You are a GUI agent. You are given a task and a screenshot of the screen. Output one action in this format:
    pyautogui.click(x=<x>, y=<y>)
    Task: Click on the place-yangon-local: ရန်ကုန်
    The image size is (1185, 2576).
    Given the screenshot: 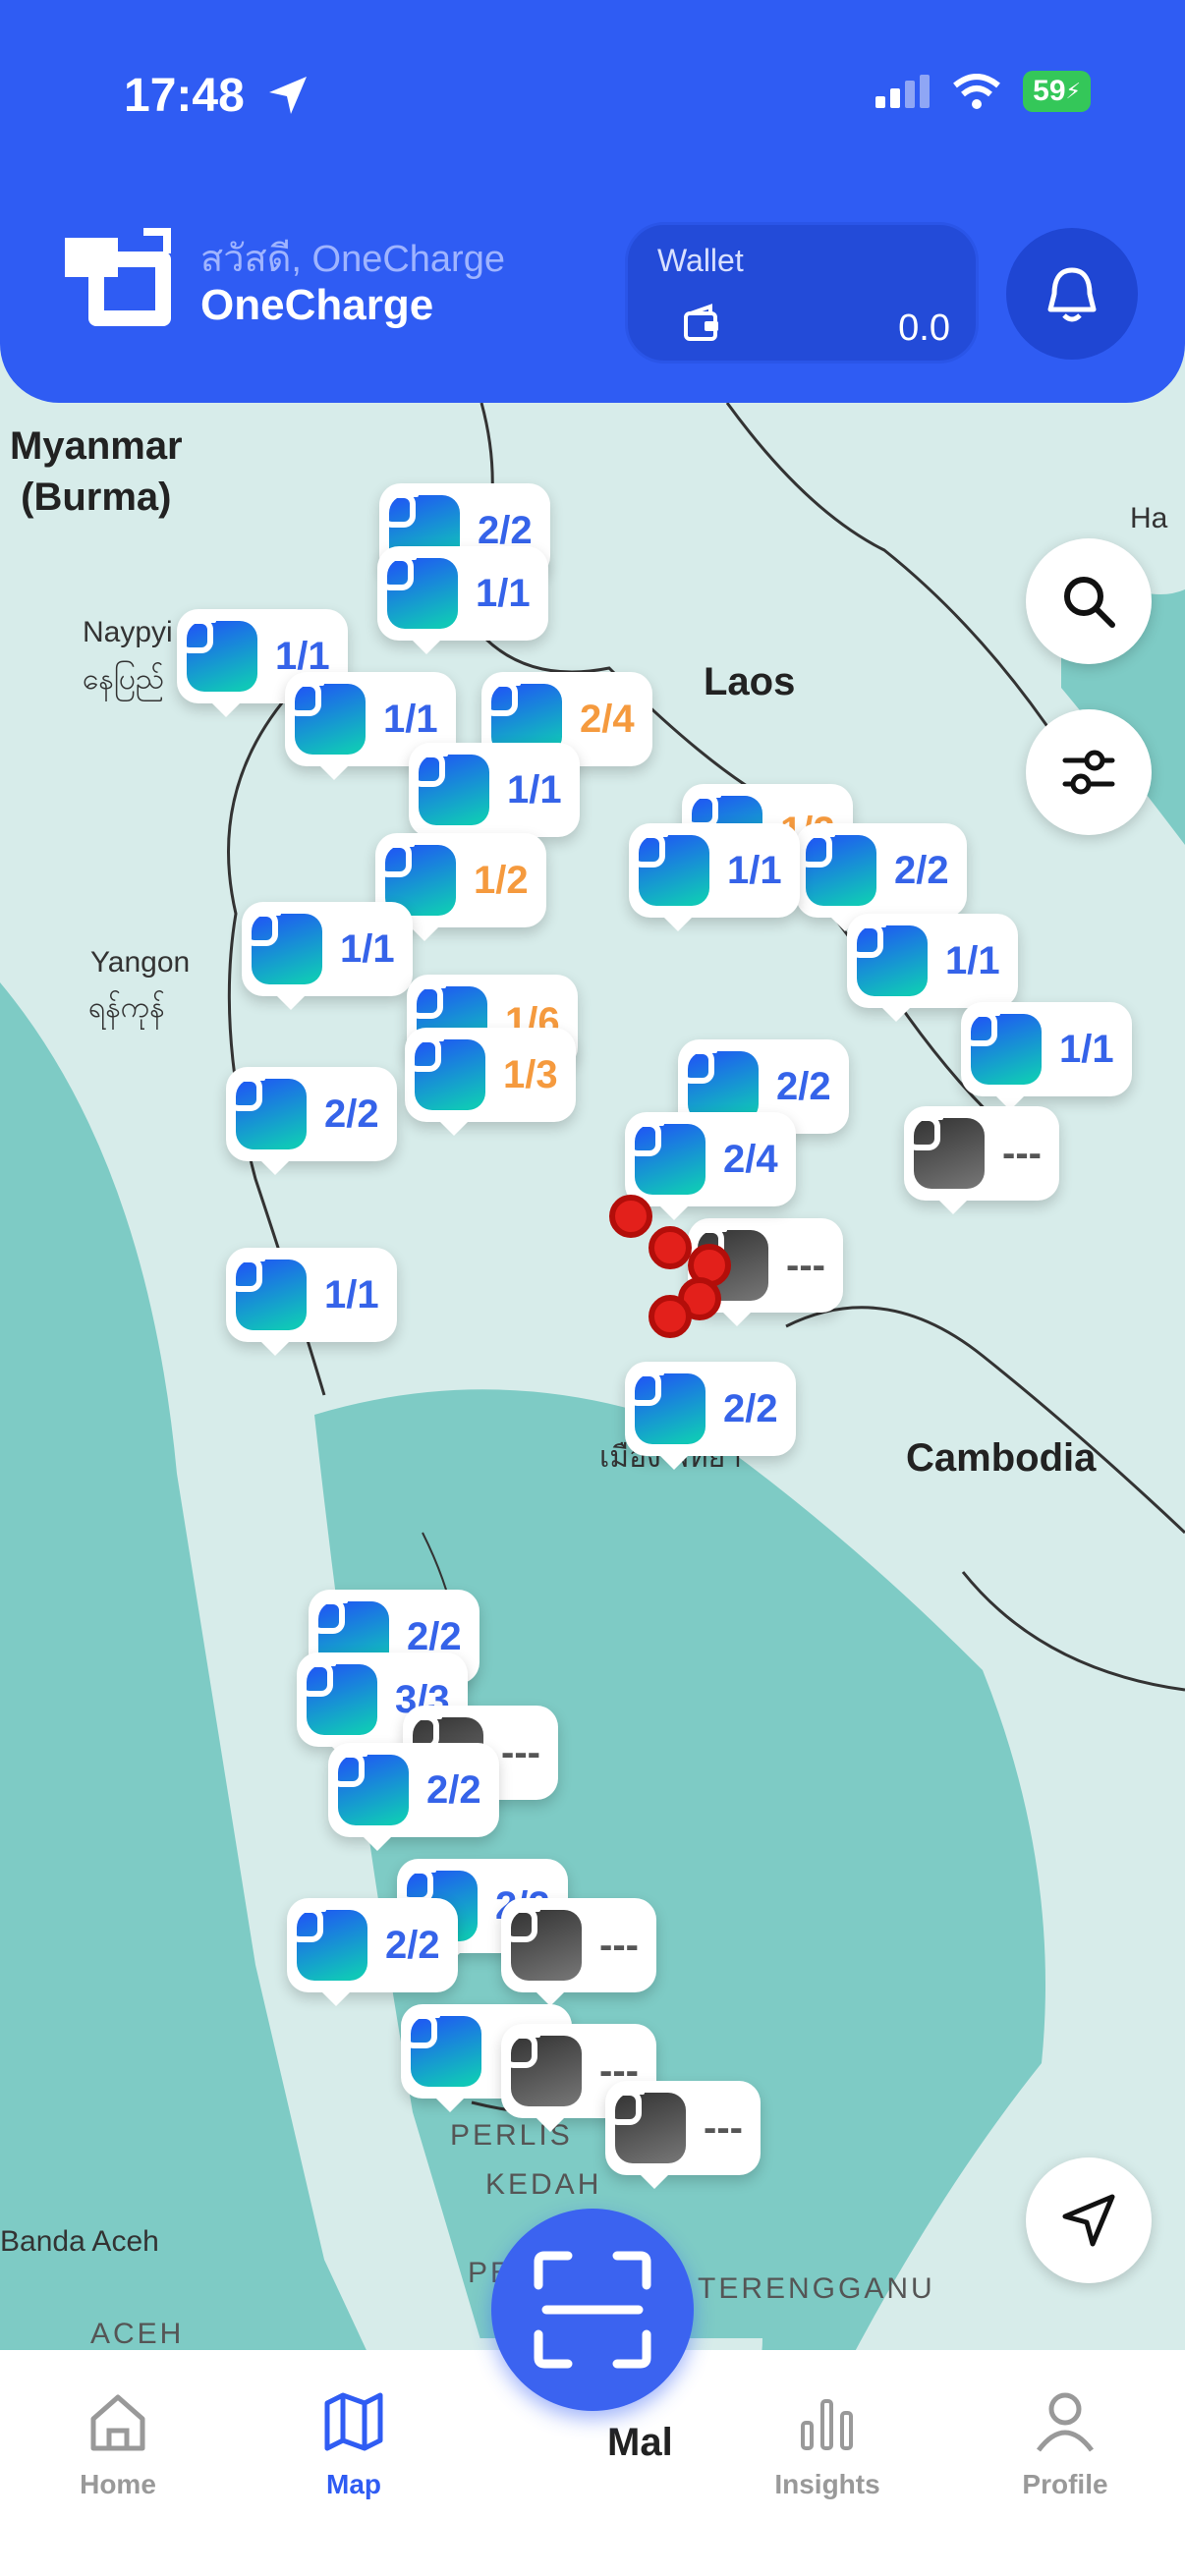 What is the action you would take?
    pyautogui.click(x=127, y=1007)
    